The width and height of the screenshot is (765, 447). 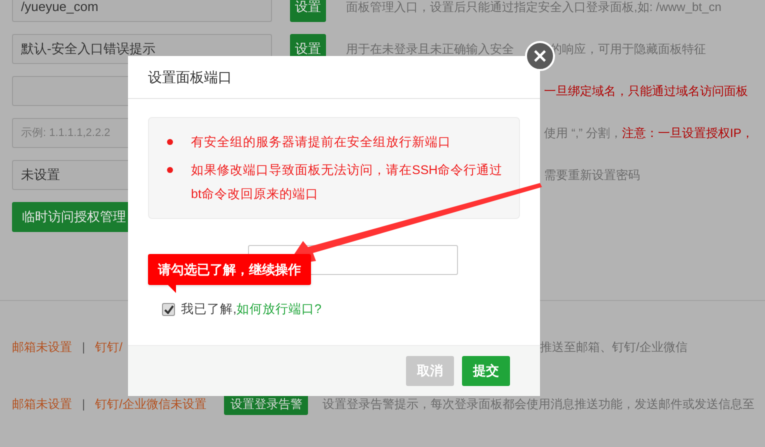 I want to click on dialog-title: 设置面板端口, so click(x=190, y=77).